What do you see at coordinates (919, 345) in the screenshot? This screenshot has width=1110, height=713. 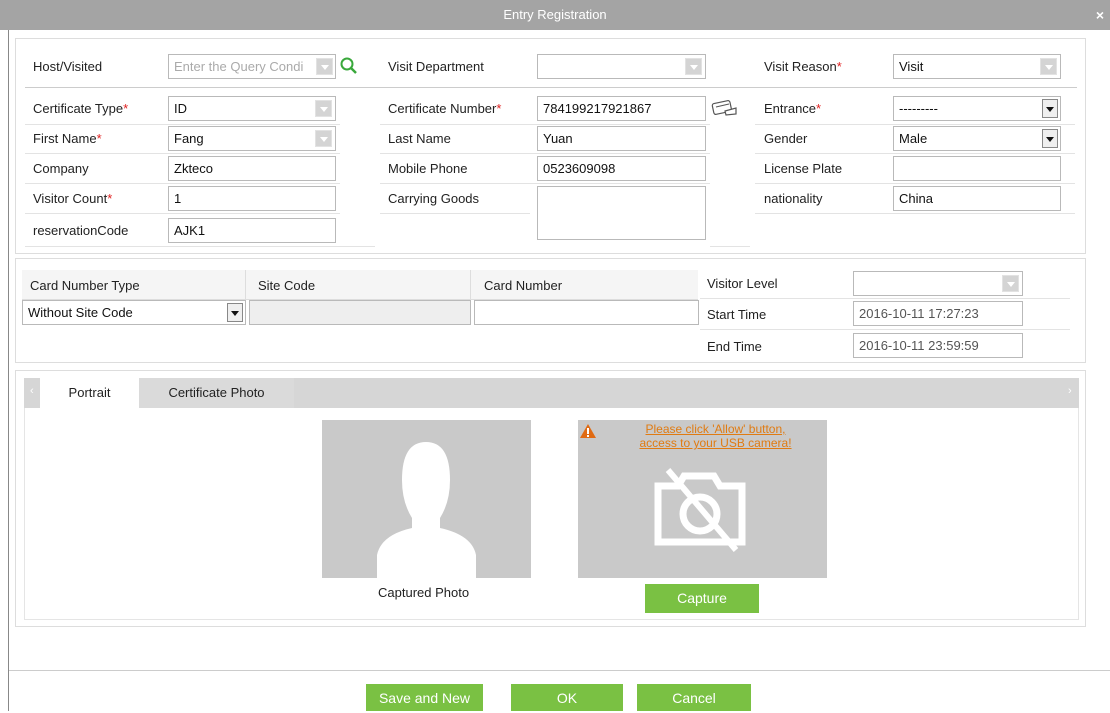 I see `end-time-value: 2016-10-11 23:59:59` at bounding box center [919, 345].